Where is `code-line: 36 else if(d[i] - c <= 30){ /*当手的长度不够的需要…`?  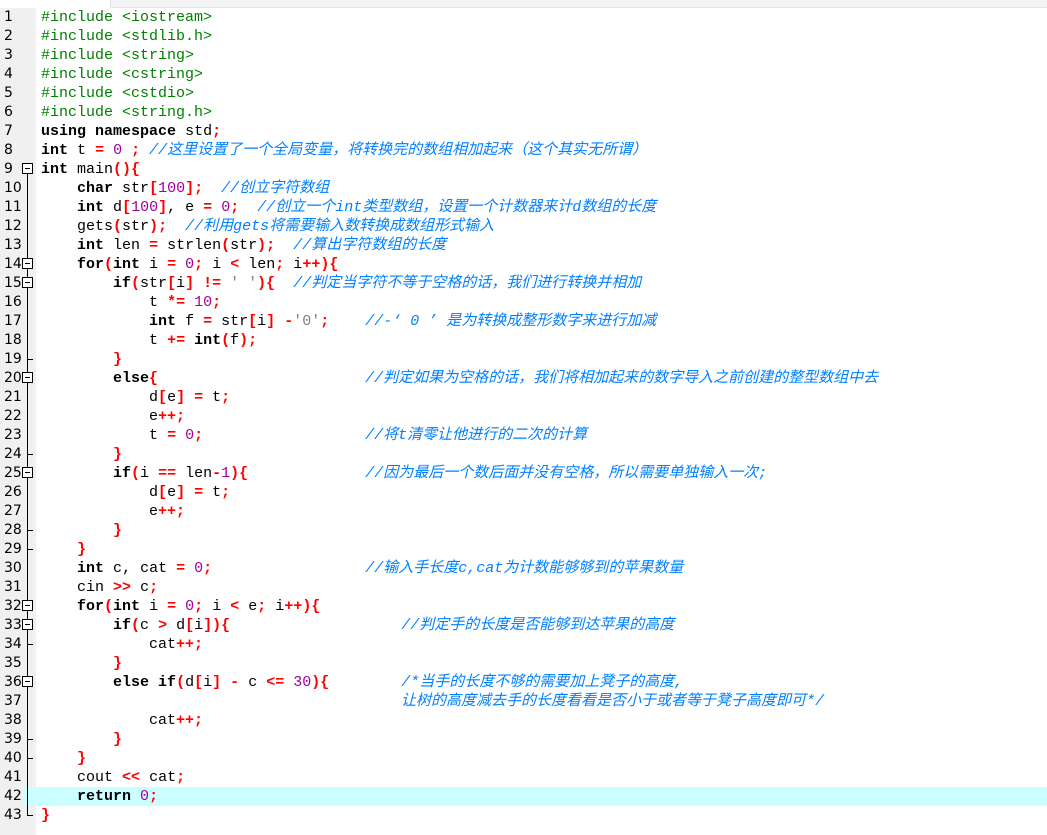
code-line: 36 else if(d[i] - c <= 30){ /*当手的长度不够的需要… is located at coordinates (523, 682).